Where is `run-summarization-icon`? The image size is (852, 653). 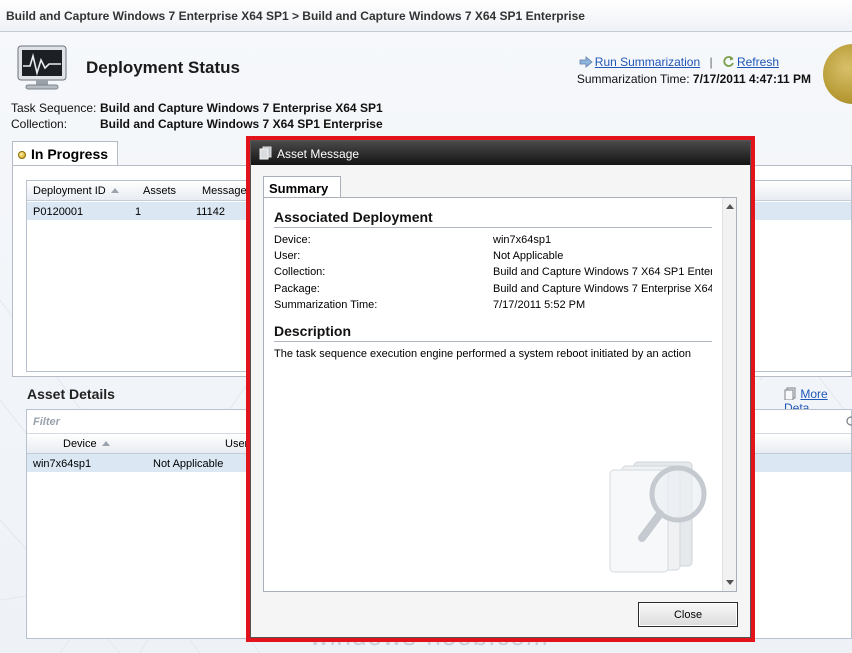 run-summarization-icon is located at coordinates (586, 62).